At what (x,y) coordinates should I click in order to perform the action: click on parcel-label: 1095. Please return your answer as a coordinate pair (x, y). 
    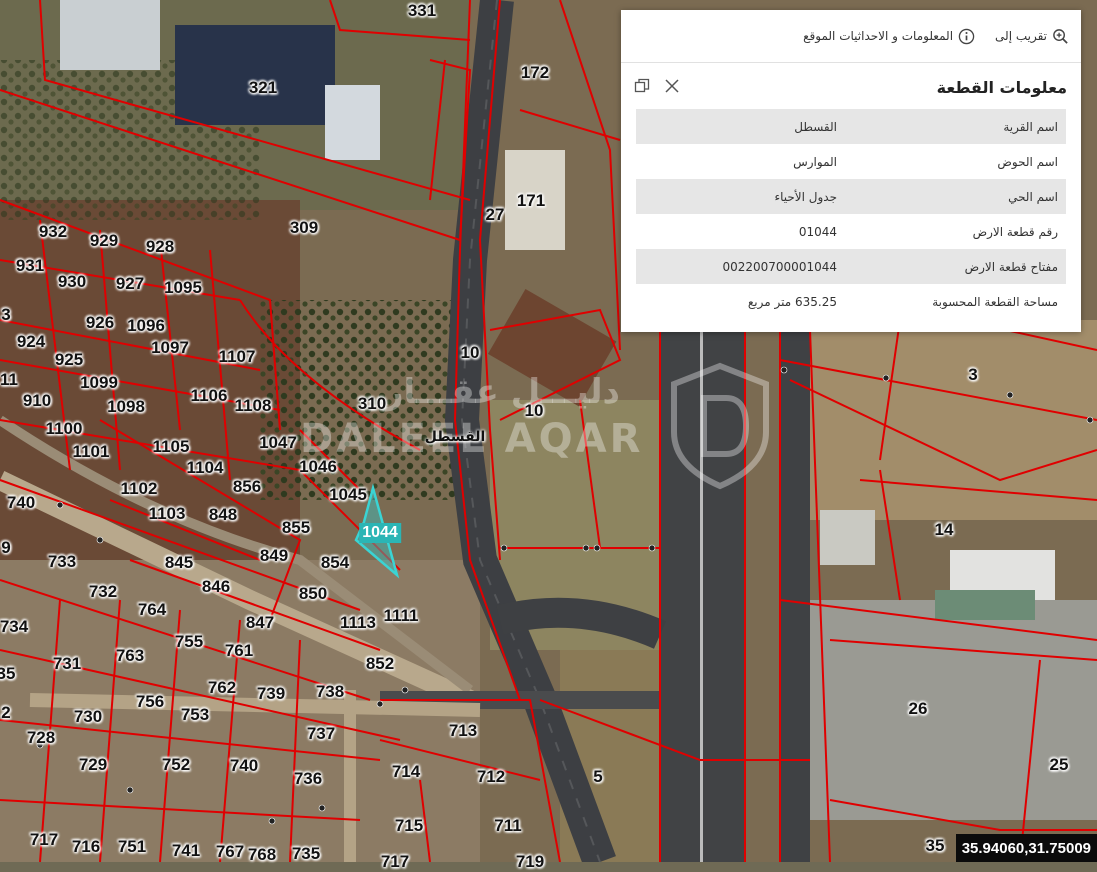
    Looking at the image, I should click on (183, 288).